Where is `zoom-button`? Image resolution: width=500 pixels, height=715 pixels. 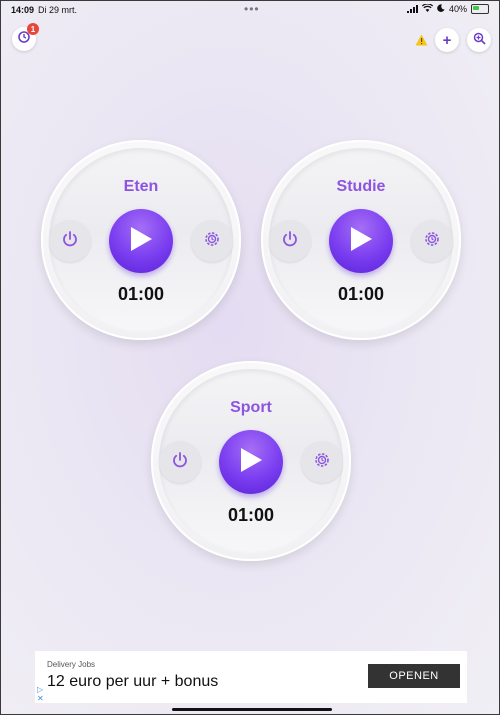
zoom-button is located at coordinates (479, 40).